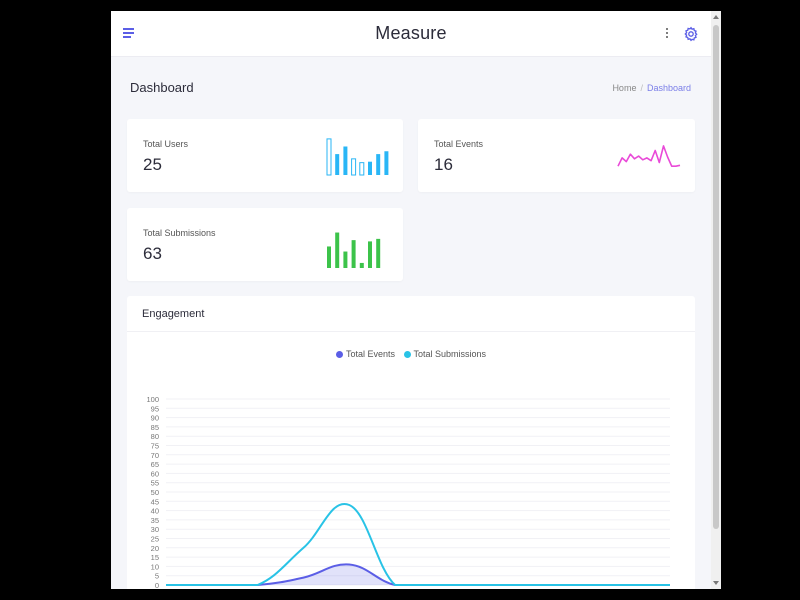  Describe the element at coordinates (411, 331) in the screenshot. I see `divider` at that location.